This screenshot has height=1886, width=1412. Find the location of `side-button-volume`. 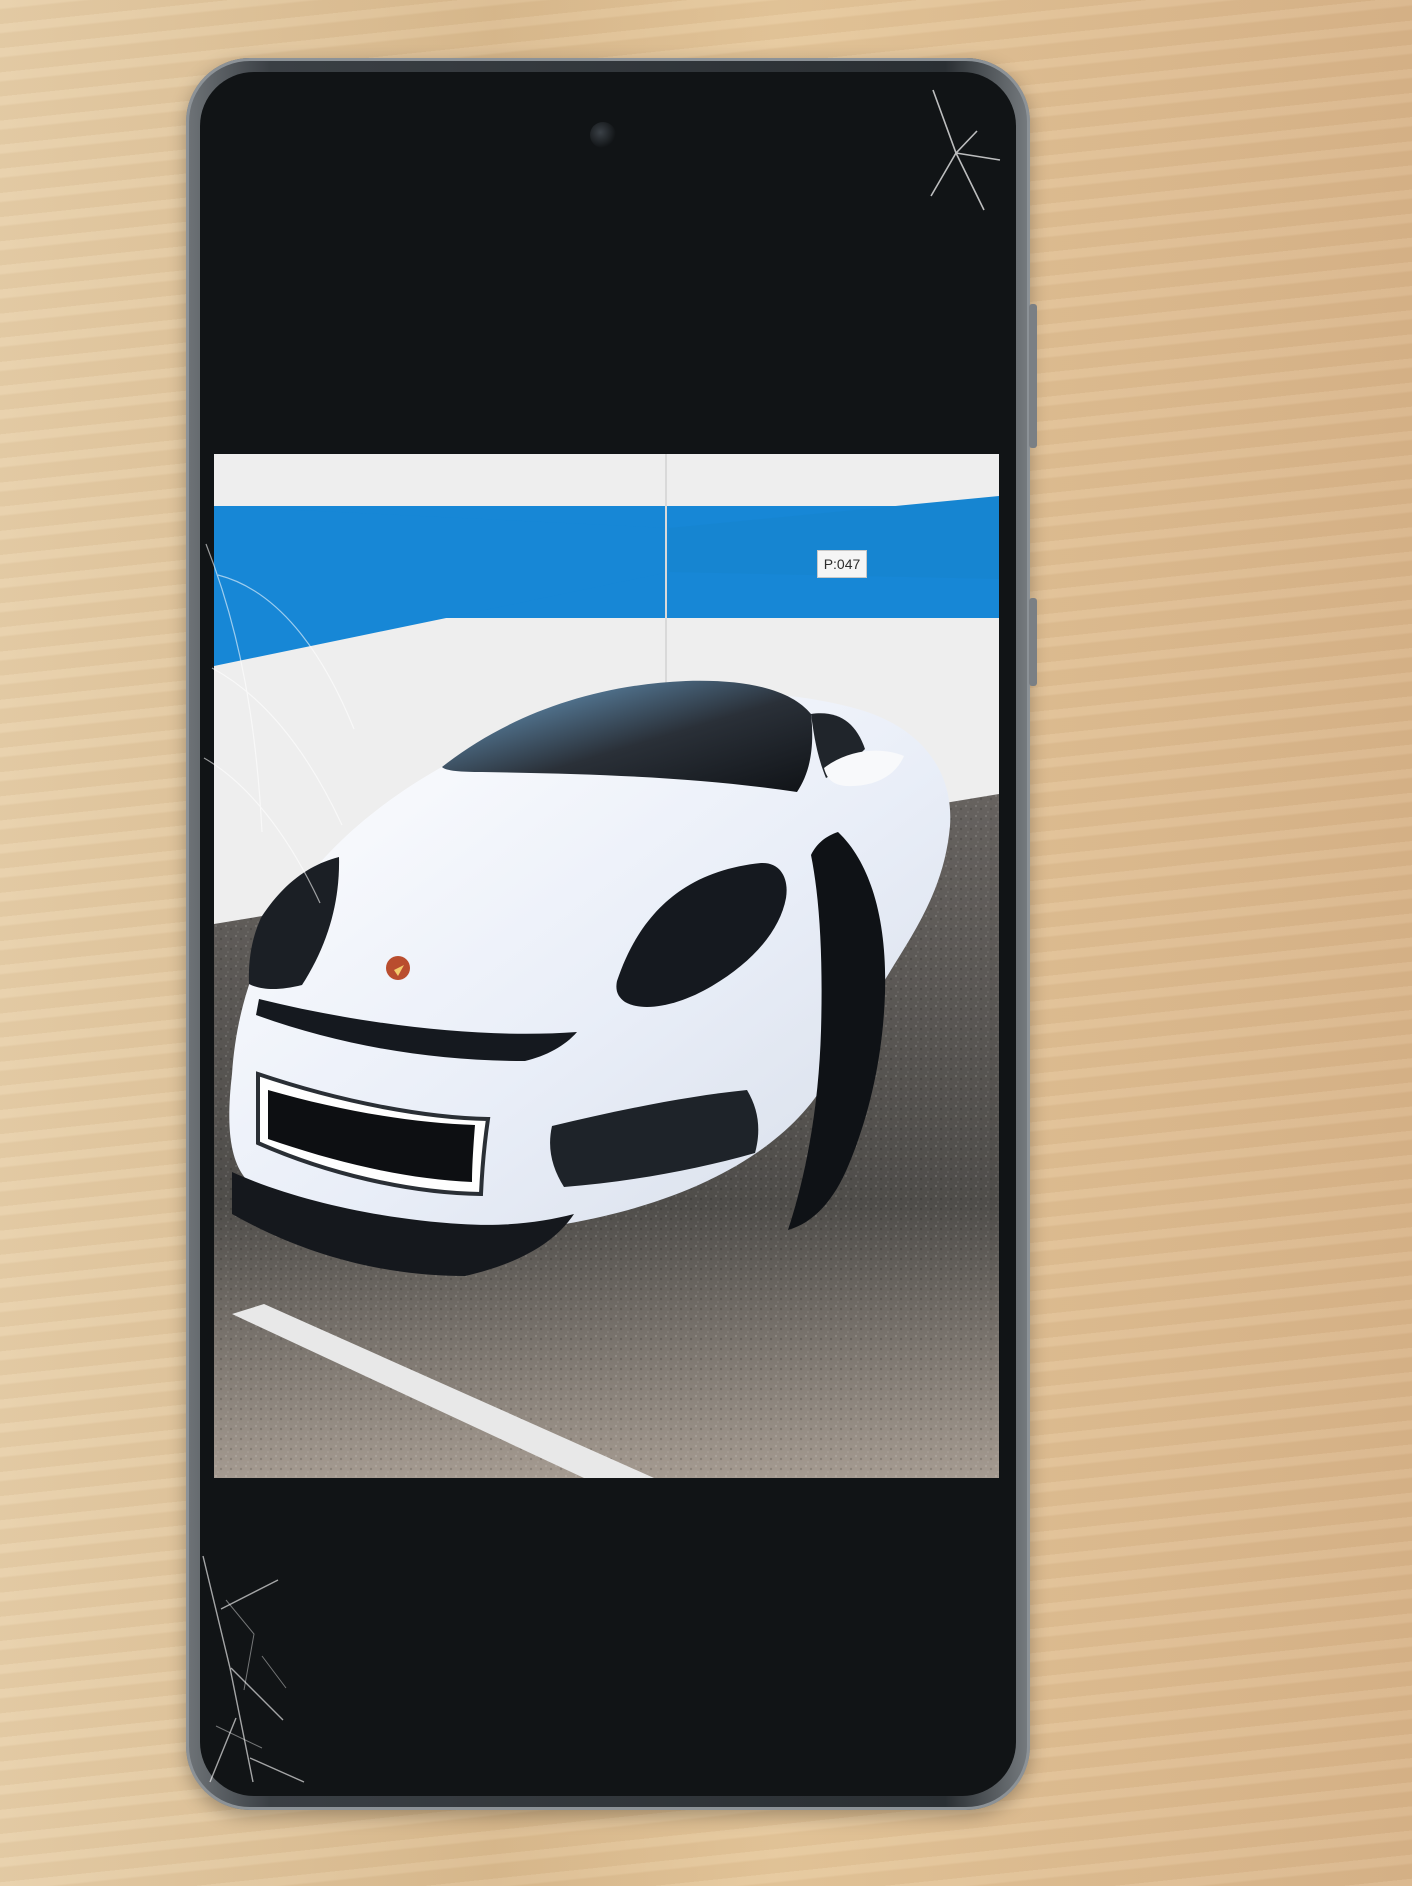

side-button-volume is located at coordinates (1033, 376).